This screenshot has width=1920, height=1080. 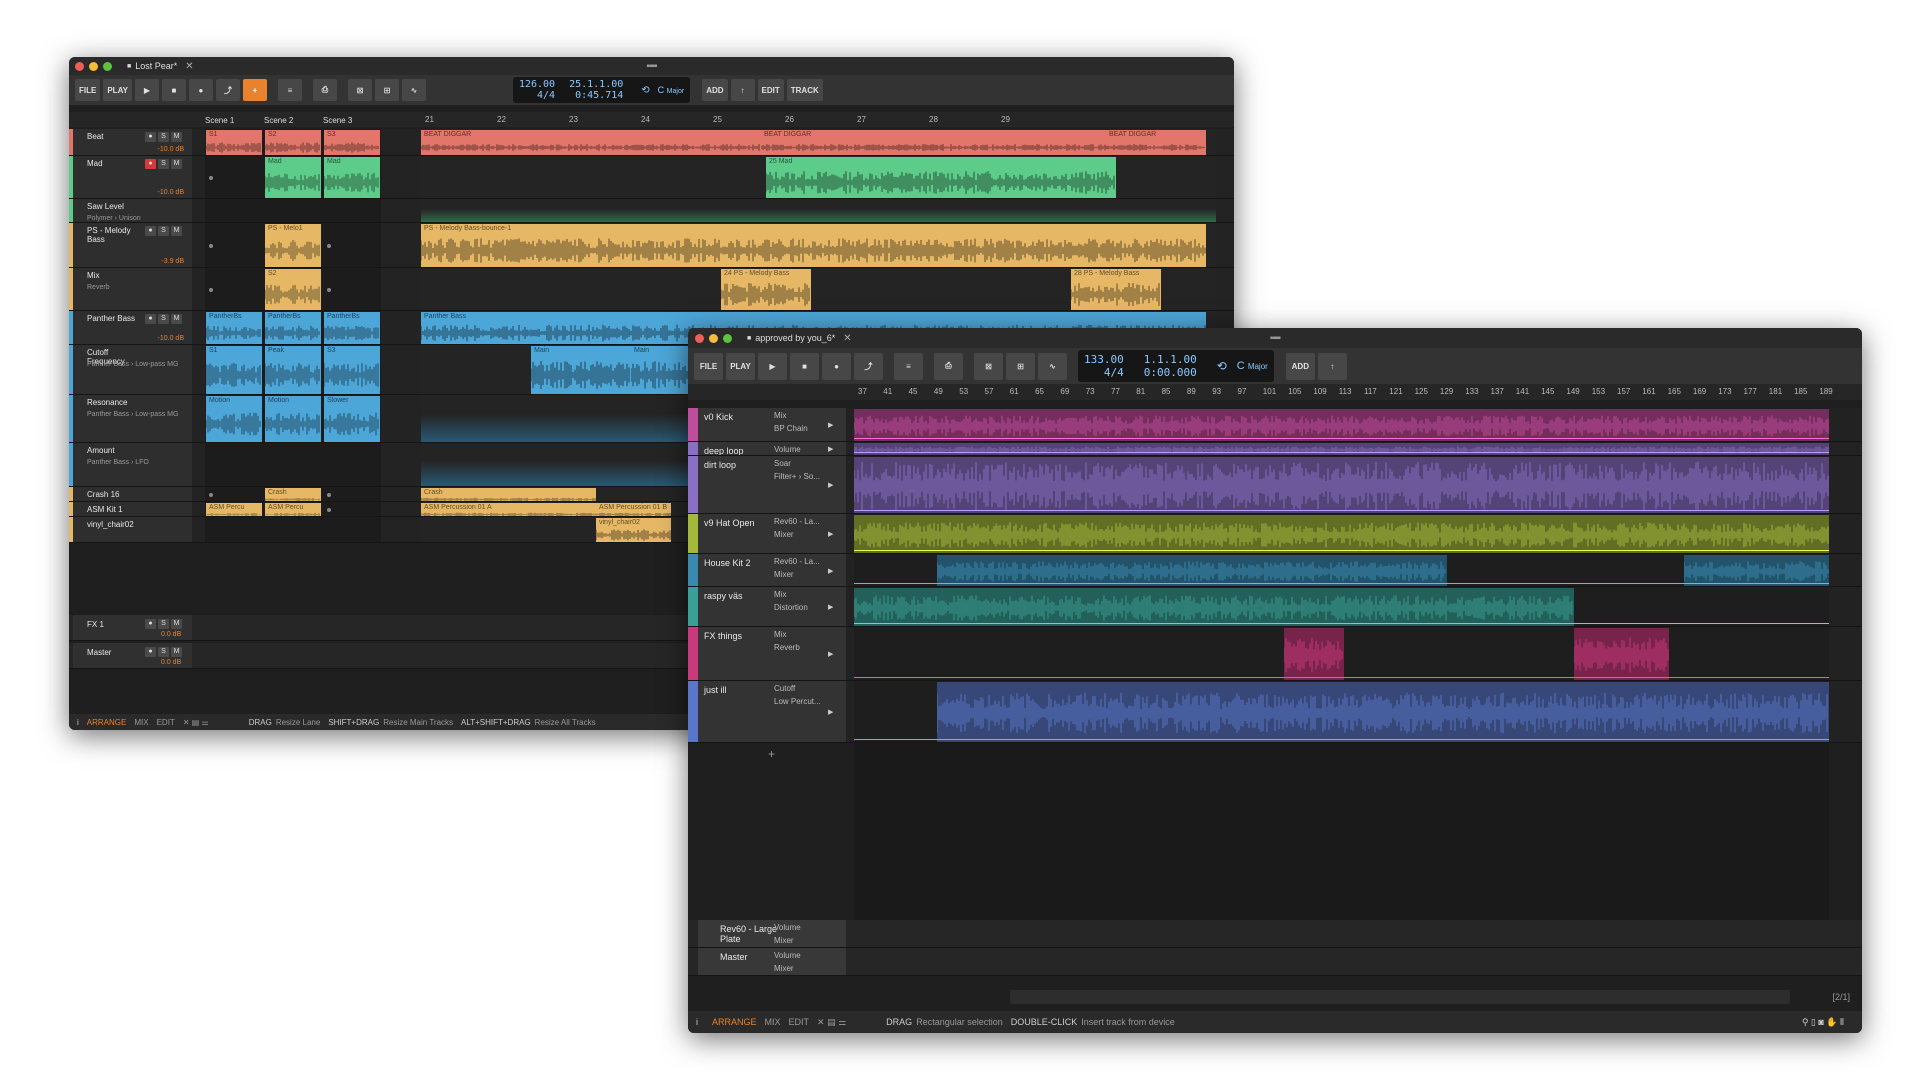 What do you see at coordinates (772, 424) in the screenshot?
I see `track-header: v0 Kick Mix BP Chain ▶` at bounding box center [772, 424].